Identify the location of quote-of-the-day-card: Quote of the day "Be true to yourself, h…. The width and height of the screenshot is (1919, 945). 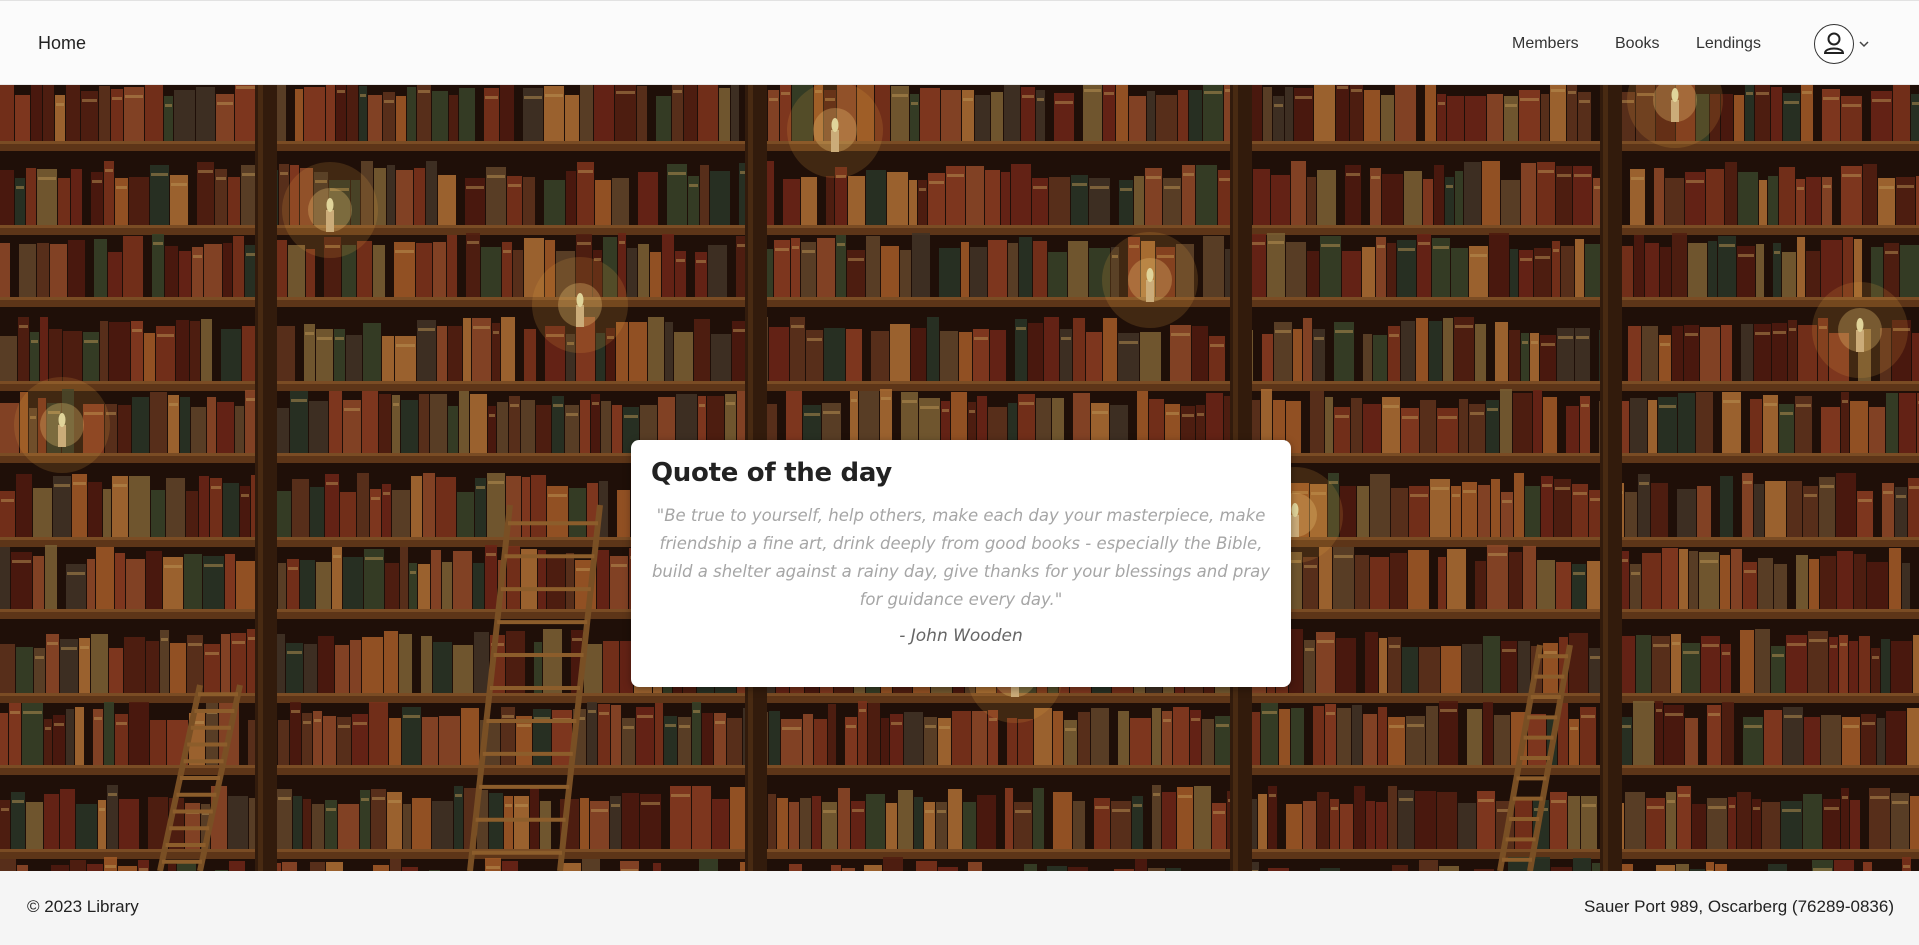
(961, 563).